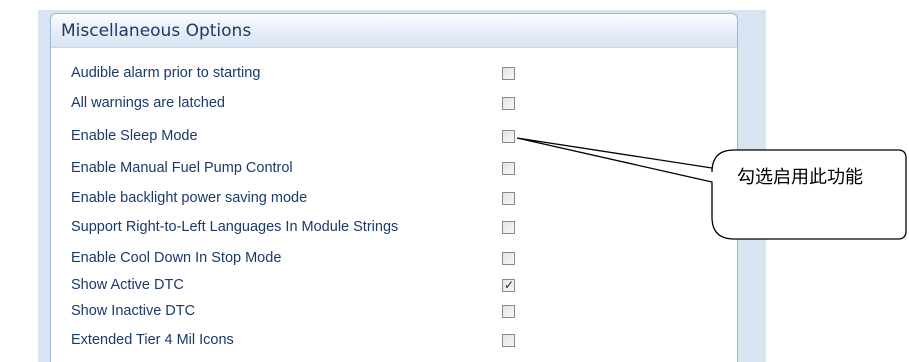 Image resolution: width=909 pixels, height=362 pixels. I want to click on checkmark-icon: ✓, so click(509, 285).